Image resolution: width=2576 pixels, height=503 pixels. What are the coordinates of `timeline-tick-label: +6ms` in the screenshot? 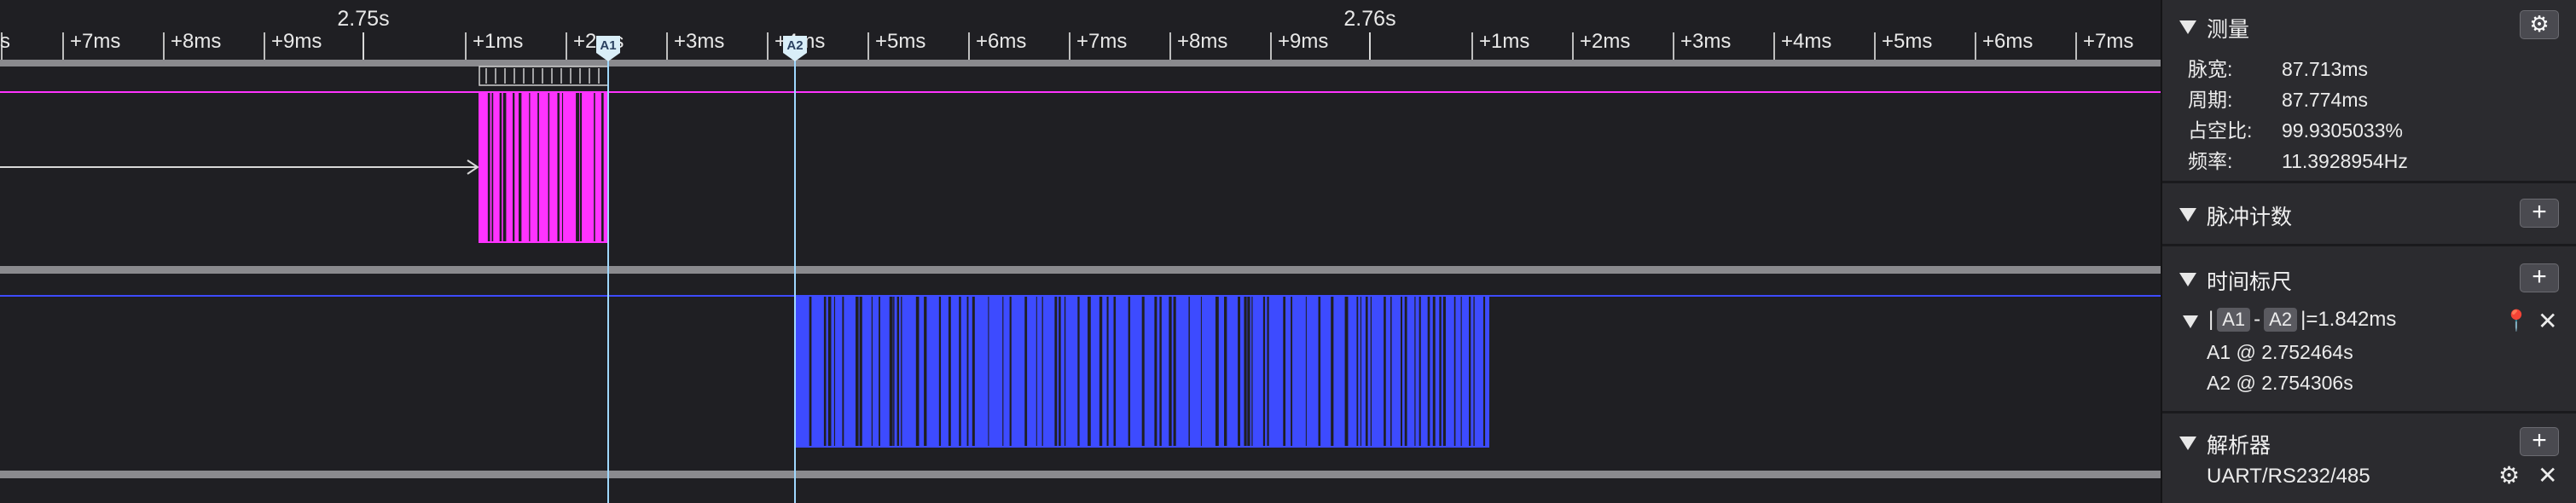 It's located at (2007, 42).